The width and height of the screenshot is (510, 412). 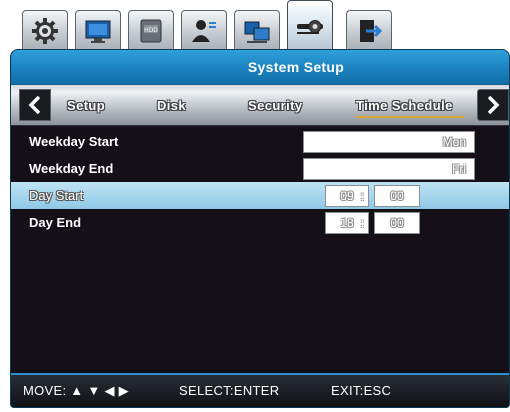 I want to click on row-weekday-start: Weekday Start Mon, so click(x=260, y=141).